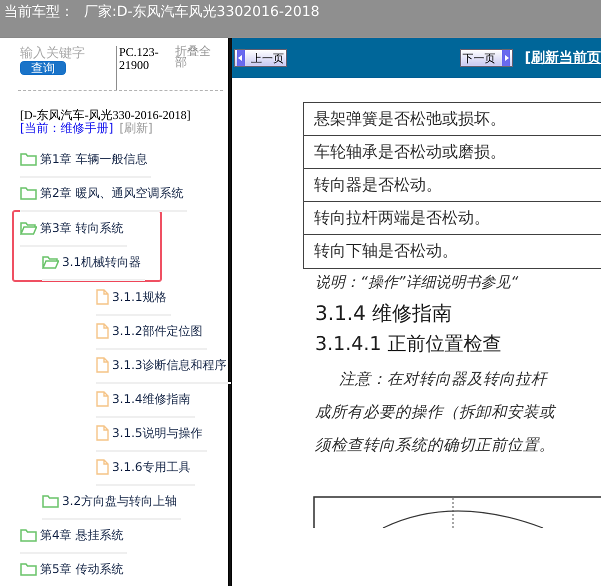 The height and width of the screenshot is (586, 601). I want to click on refresh-page-link: [刷新当前页, so click(562, 58).